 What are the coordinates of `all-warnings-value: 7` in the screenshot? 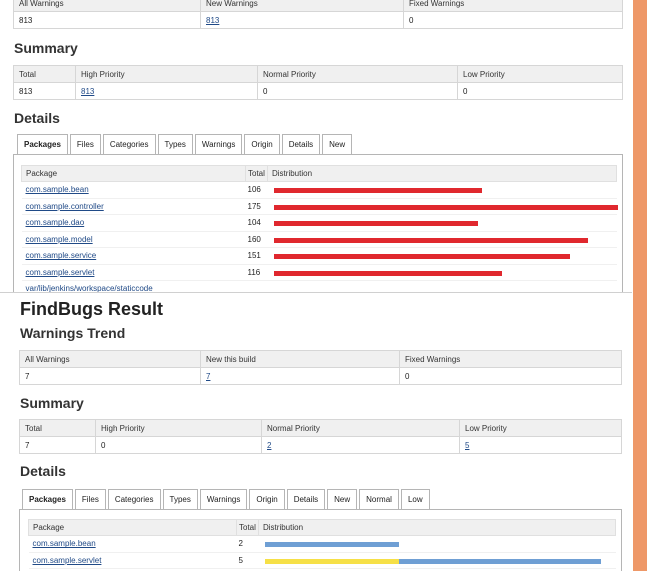 It's located at (110, 376).